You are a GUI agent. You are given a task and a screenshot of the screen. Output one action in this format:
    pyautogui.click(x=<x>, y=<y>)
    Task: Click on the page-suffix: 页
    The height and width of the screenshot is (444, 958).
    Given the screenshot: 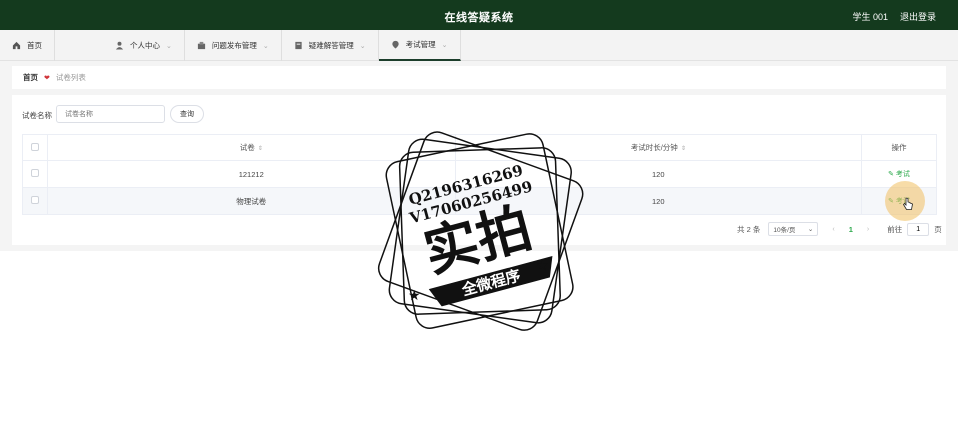 What is the action you would take?
    pyautogui.click(x=938, y=229)
    